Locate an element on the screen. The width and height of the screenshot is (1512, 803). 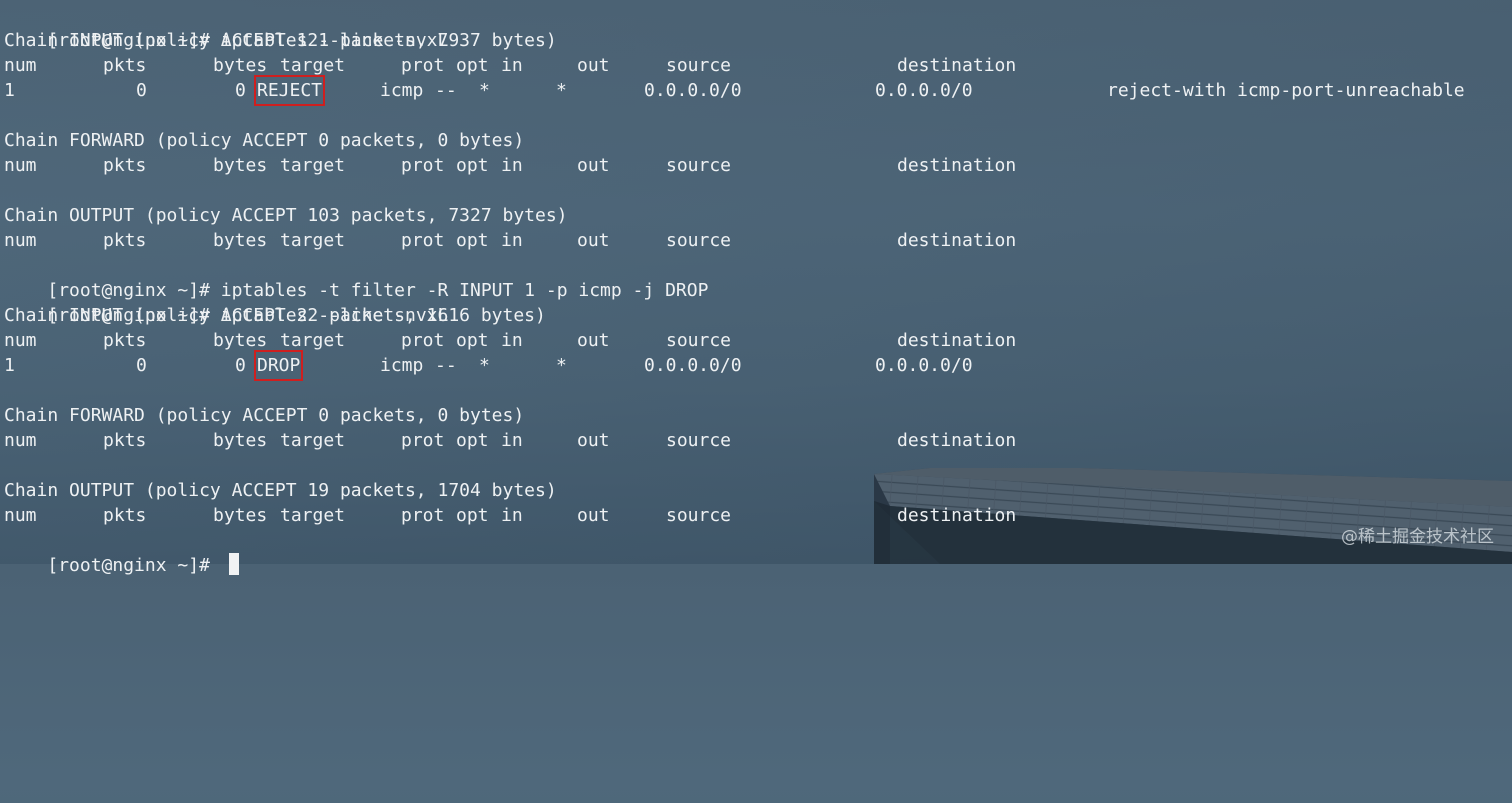
shell-prompt: [root@nginx ~]# is located at coordinates (134, 565).